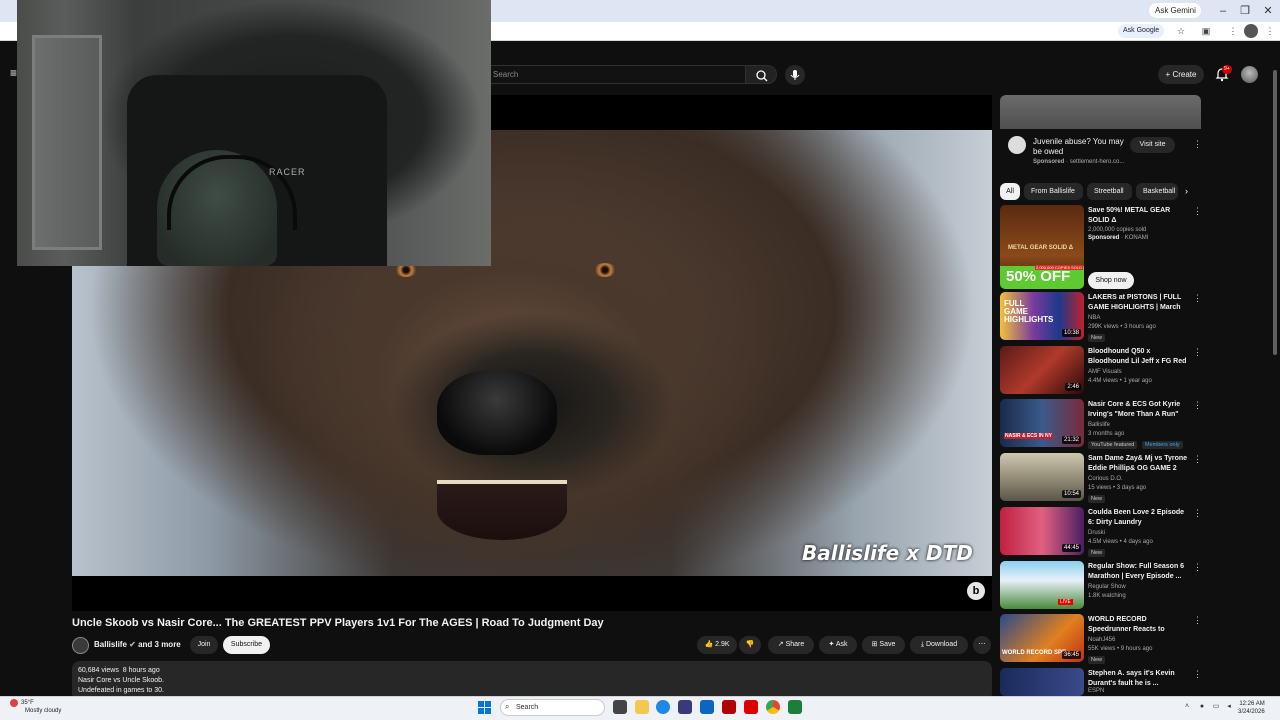 Image resolution: width=1280 pixels, height=720 pixels. Describe the element at coordinates (1101, 640) in the screenshot. I see `rec-channel: NoahJ456` at that location.